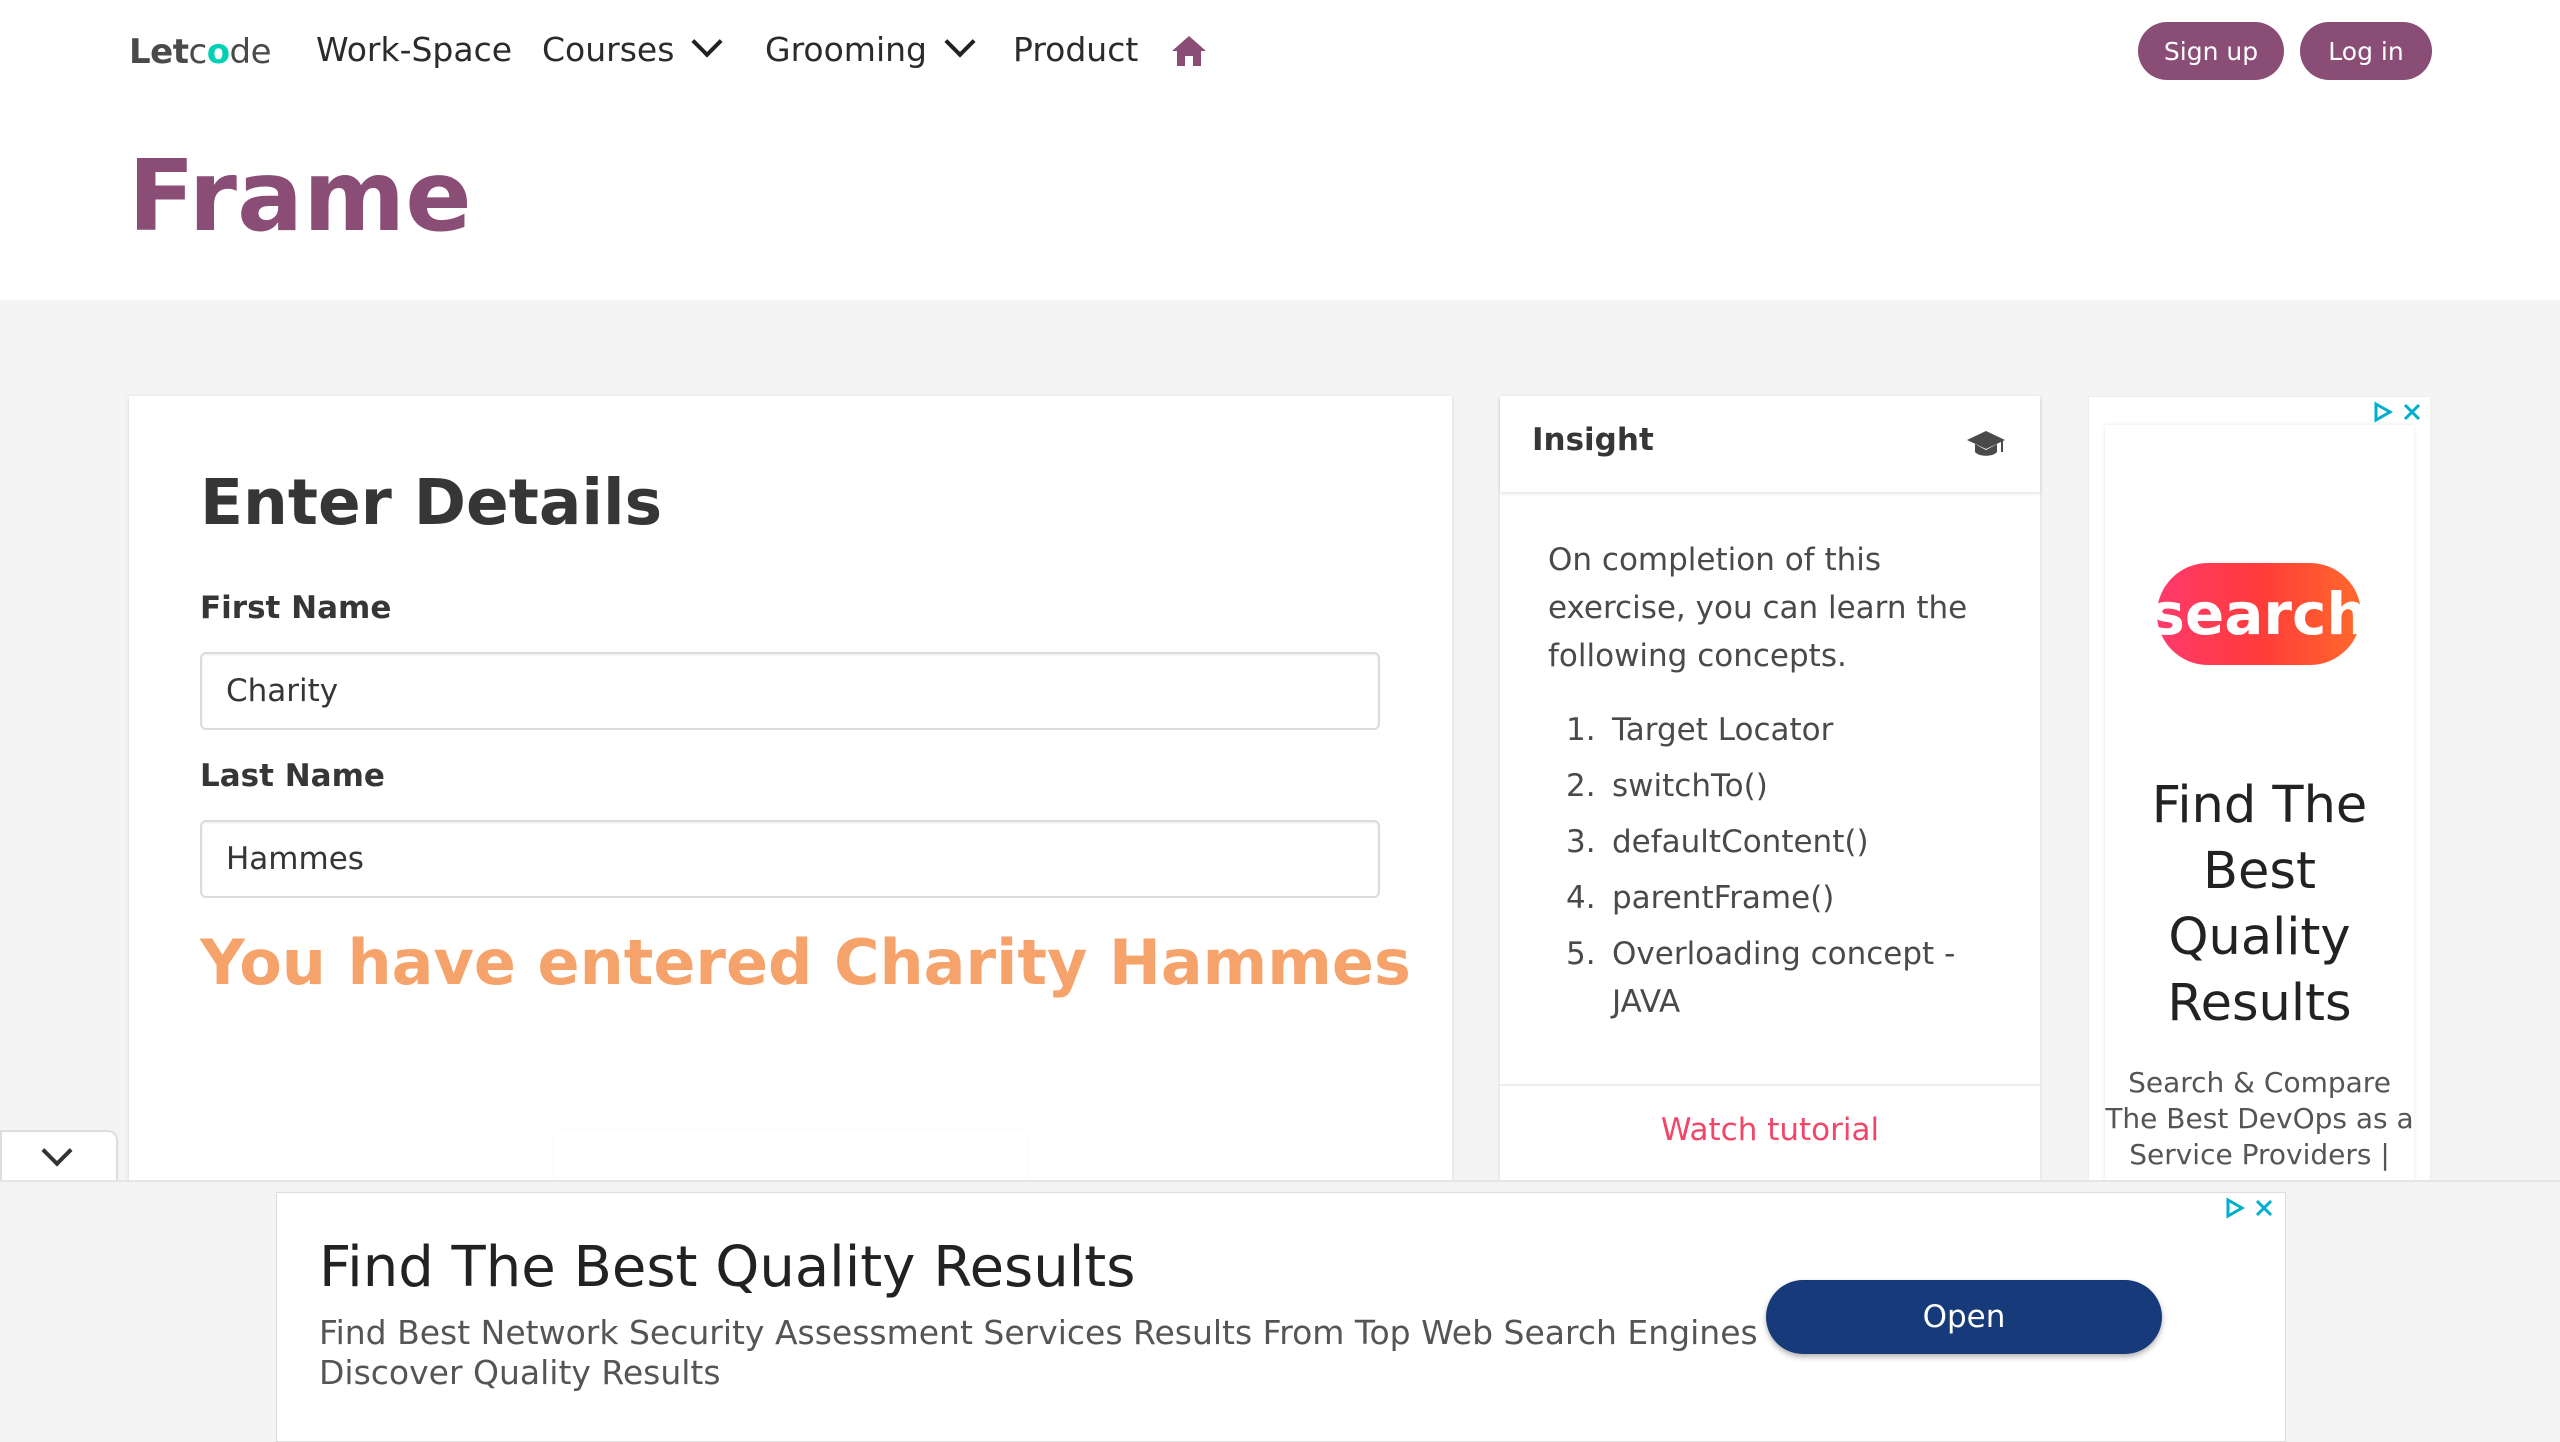 The image size is (2560, 1442). Describe the element at coordinates (1723, 730) in the screenshot. I see `list-text: Target Locator` at that location.